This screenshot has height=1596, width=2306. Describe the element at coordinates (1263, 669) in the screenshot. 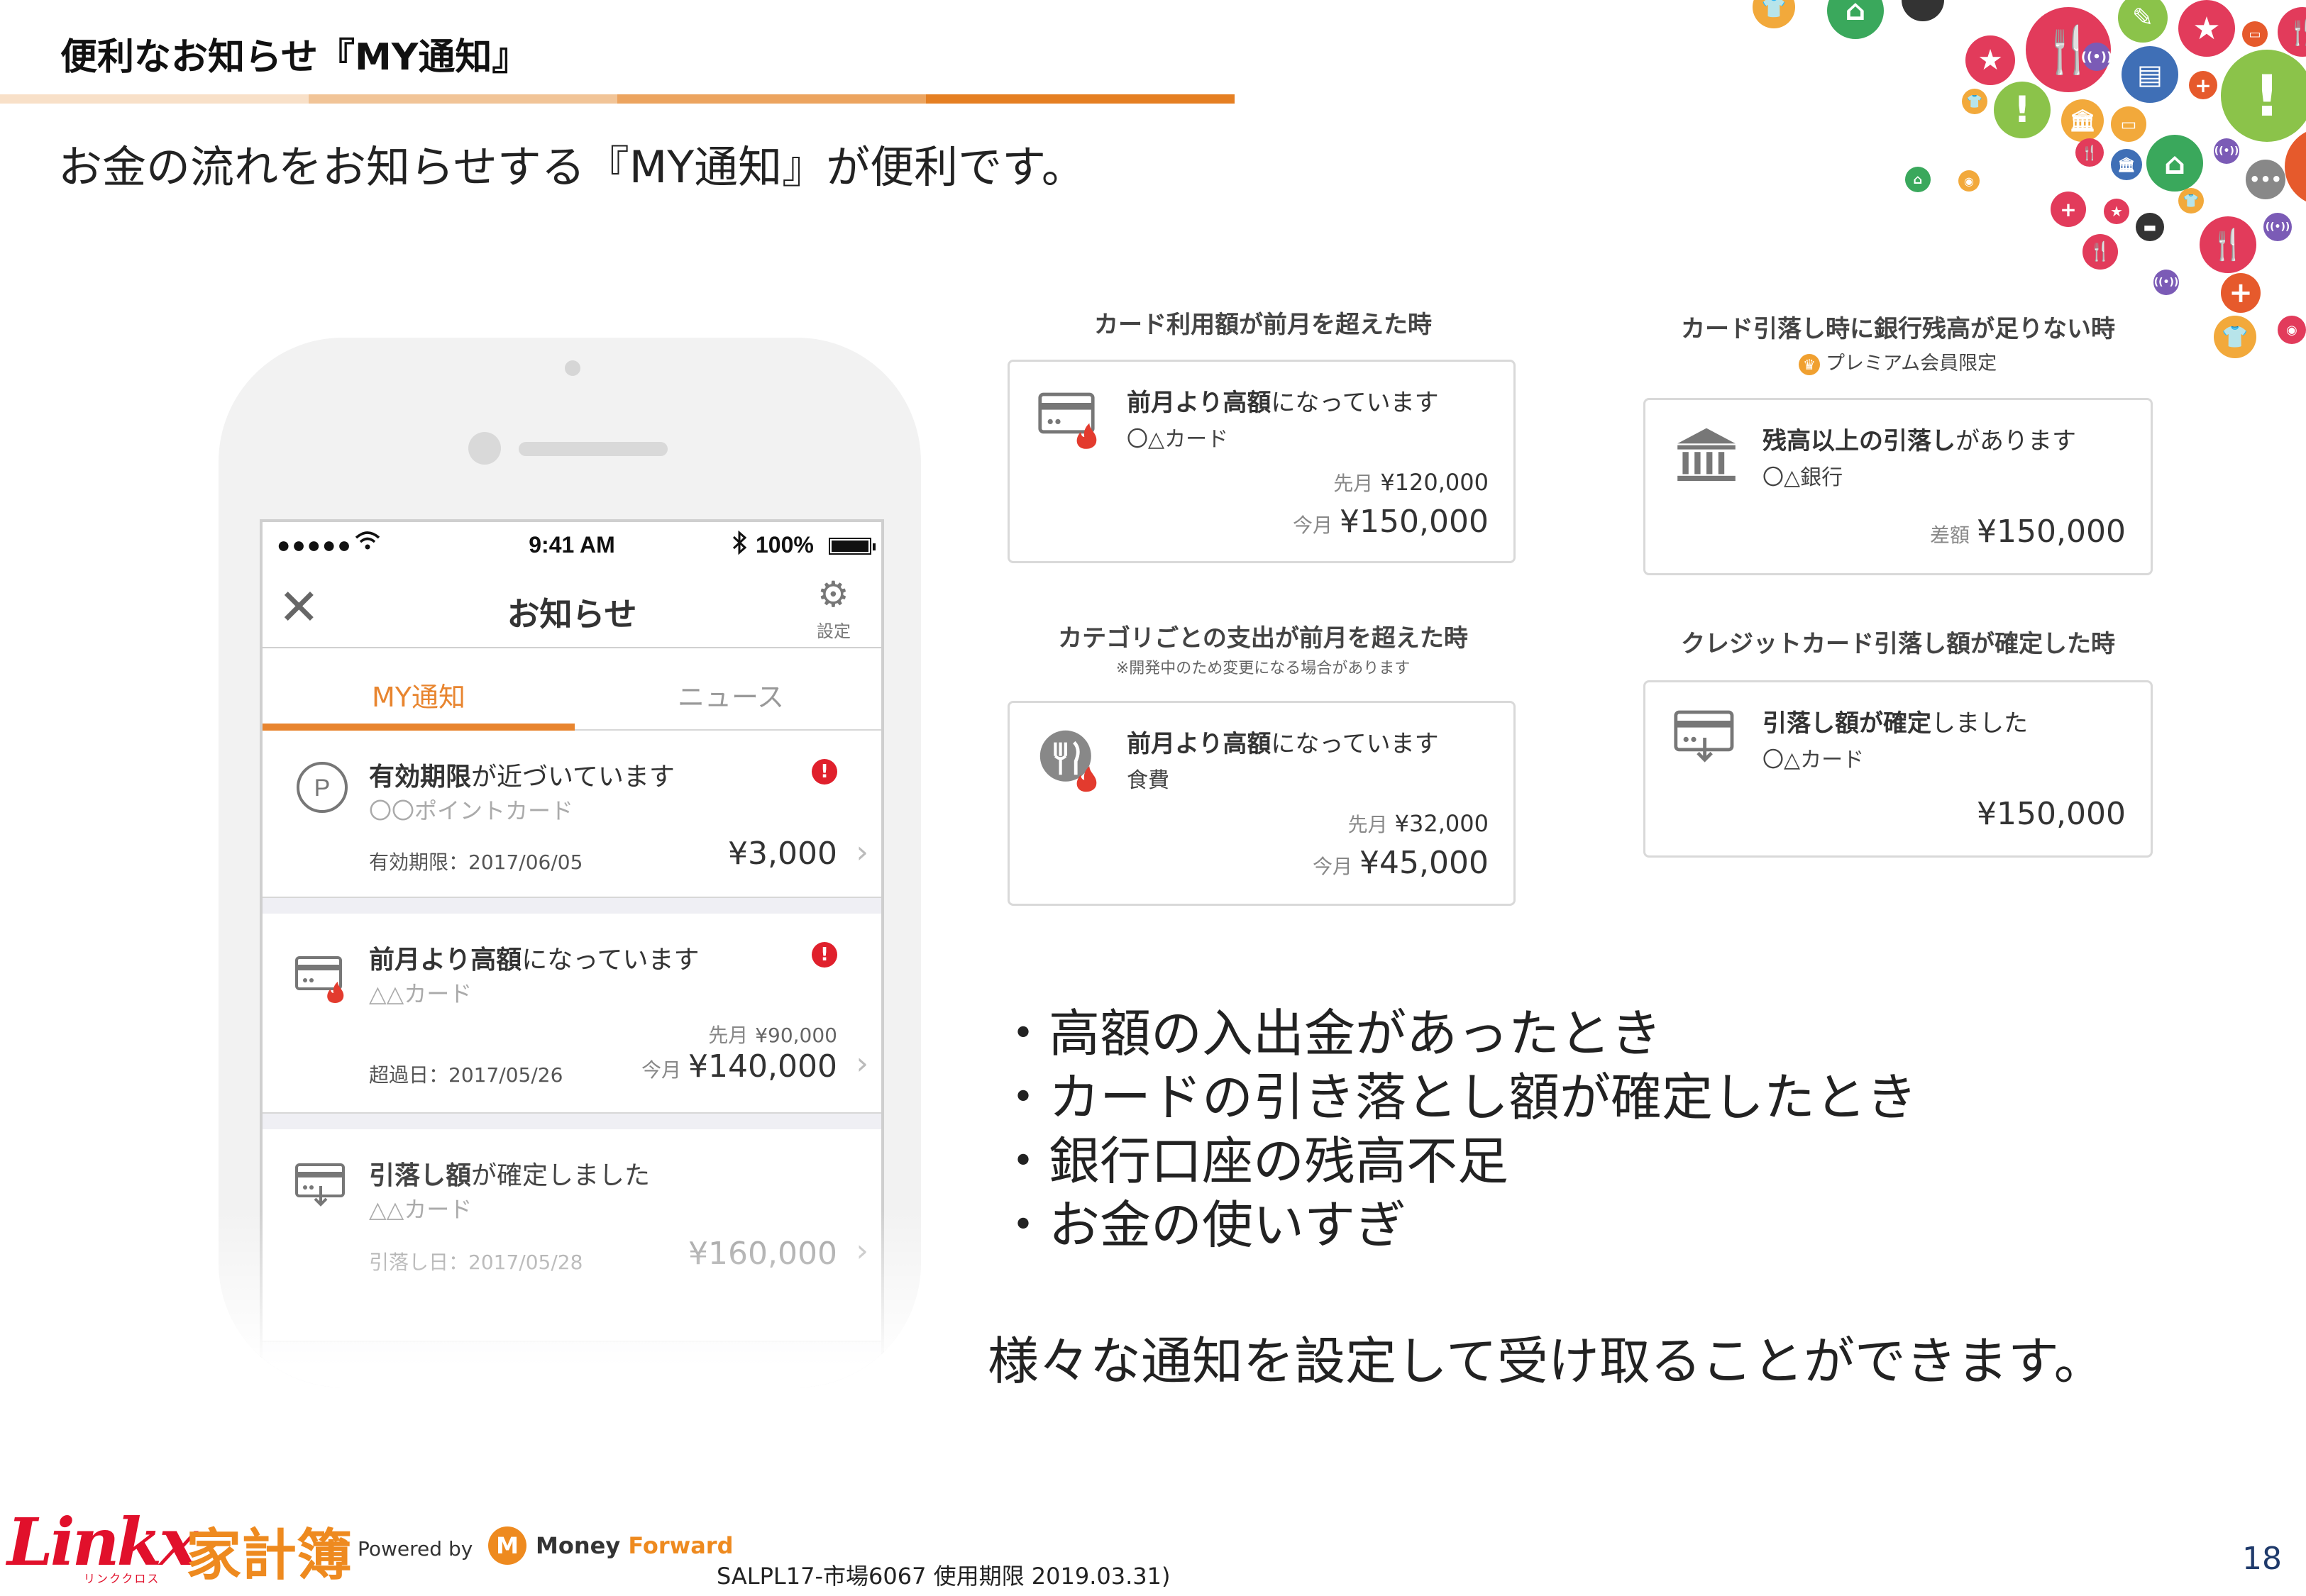

I see `panel-note: ※開発中のため変更になる場合があります` at that location.